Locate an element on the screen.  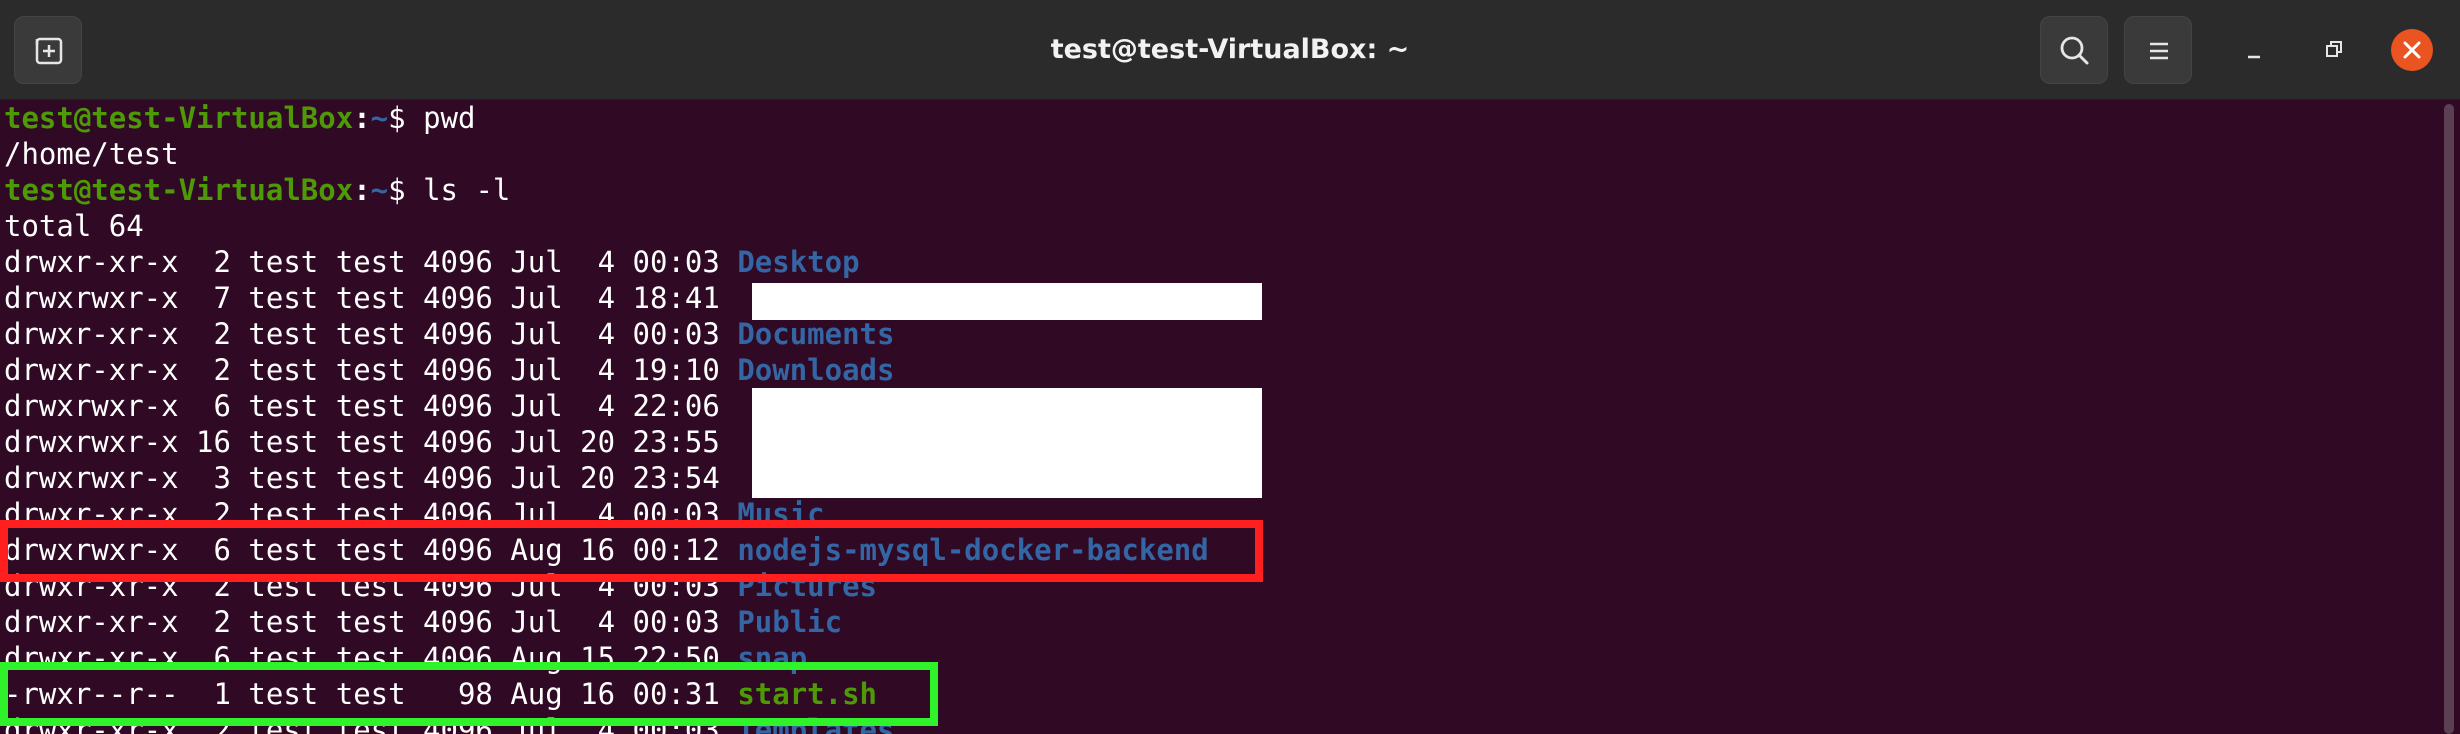
file-entry: drwxrwxr-x 3 test test 4096 Jul 20 23:54 is located at coordinates (370, 478).